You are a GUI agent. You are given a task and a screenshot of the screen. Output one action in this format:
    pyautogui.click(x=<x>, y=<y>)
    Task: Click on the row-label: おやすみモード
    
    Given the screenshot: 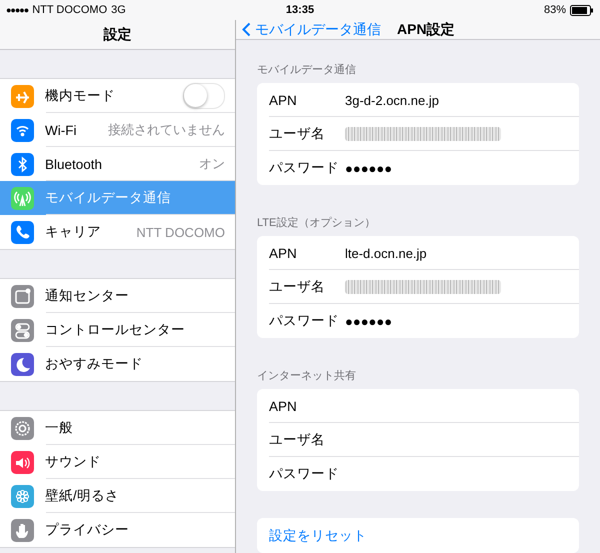 What is the action you would take?
    pyautogui.click(x=94, y=364)
    